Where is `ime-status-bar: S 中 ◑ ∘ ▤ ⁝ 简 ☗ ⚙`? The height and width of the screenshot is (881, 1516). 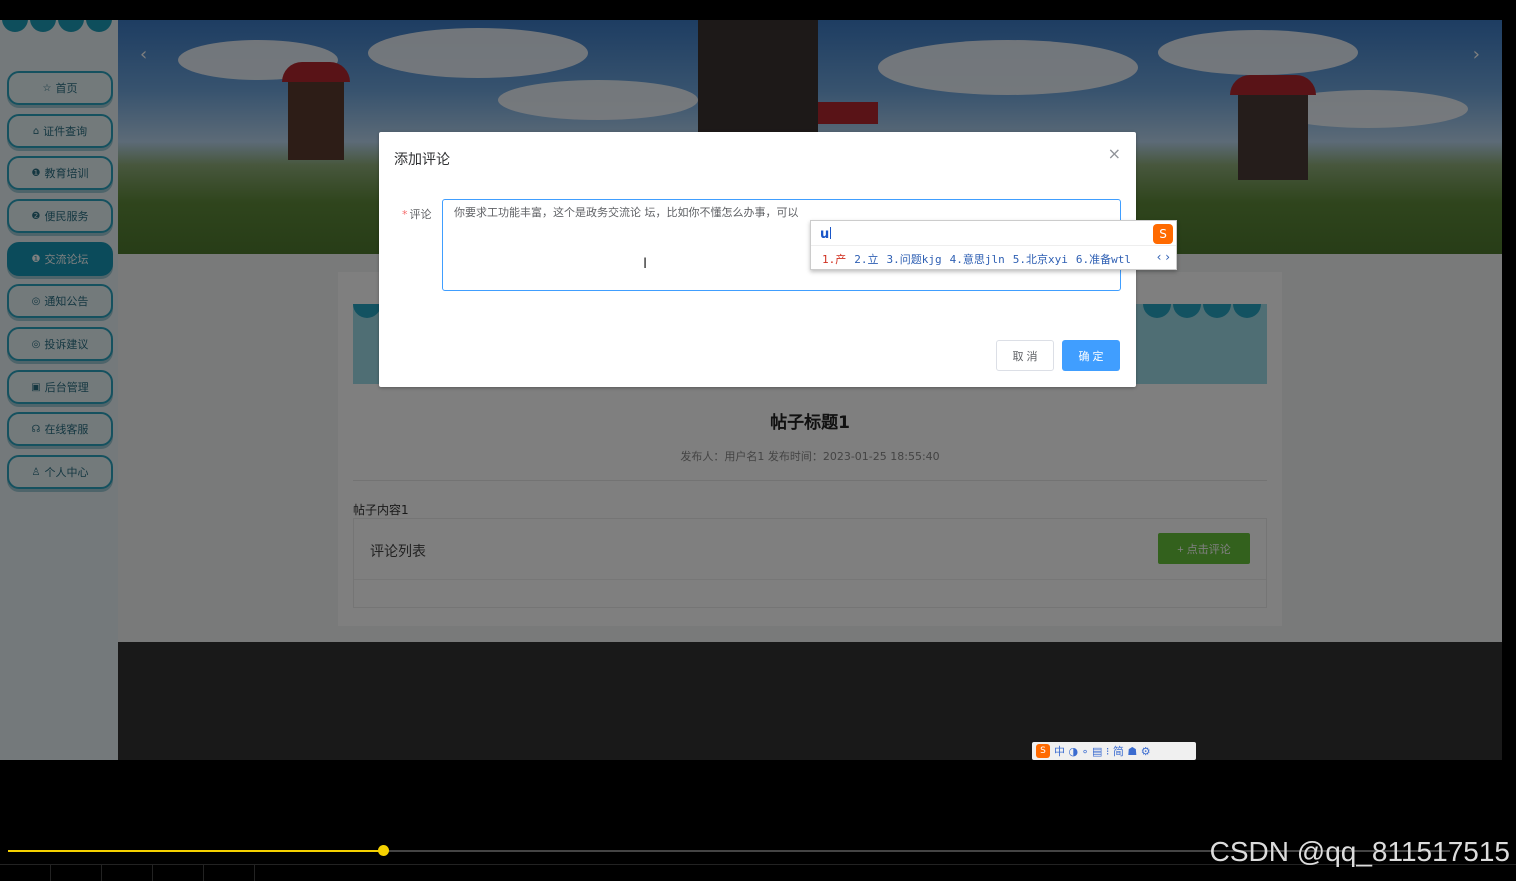 ime-status-bar: S 中 ◑ ∘ ▤ ⁝ 简 ☗ ⚙ is located at coordinates (1114, 751).